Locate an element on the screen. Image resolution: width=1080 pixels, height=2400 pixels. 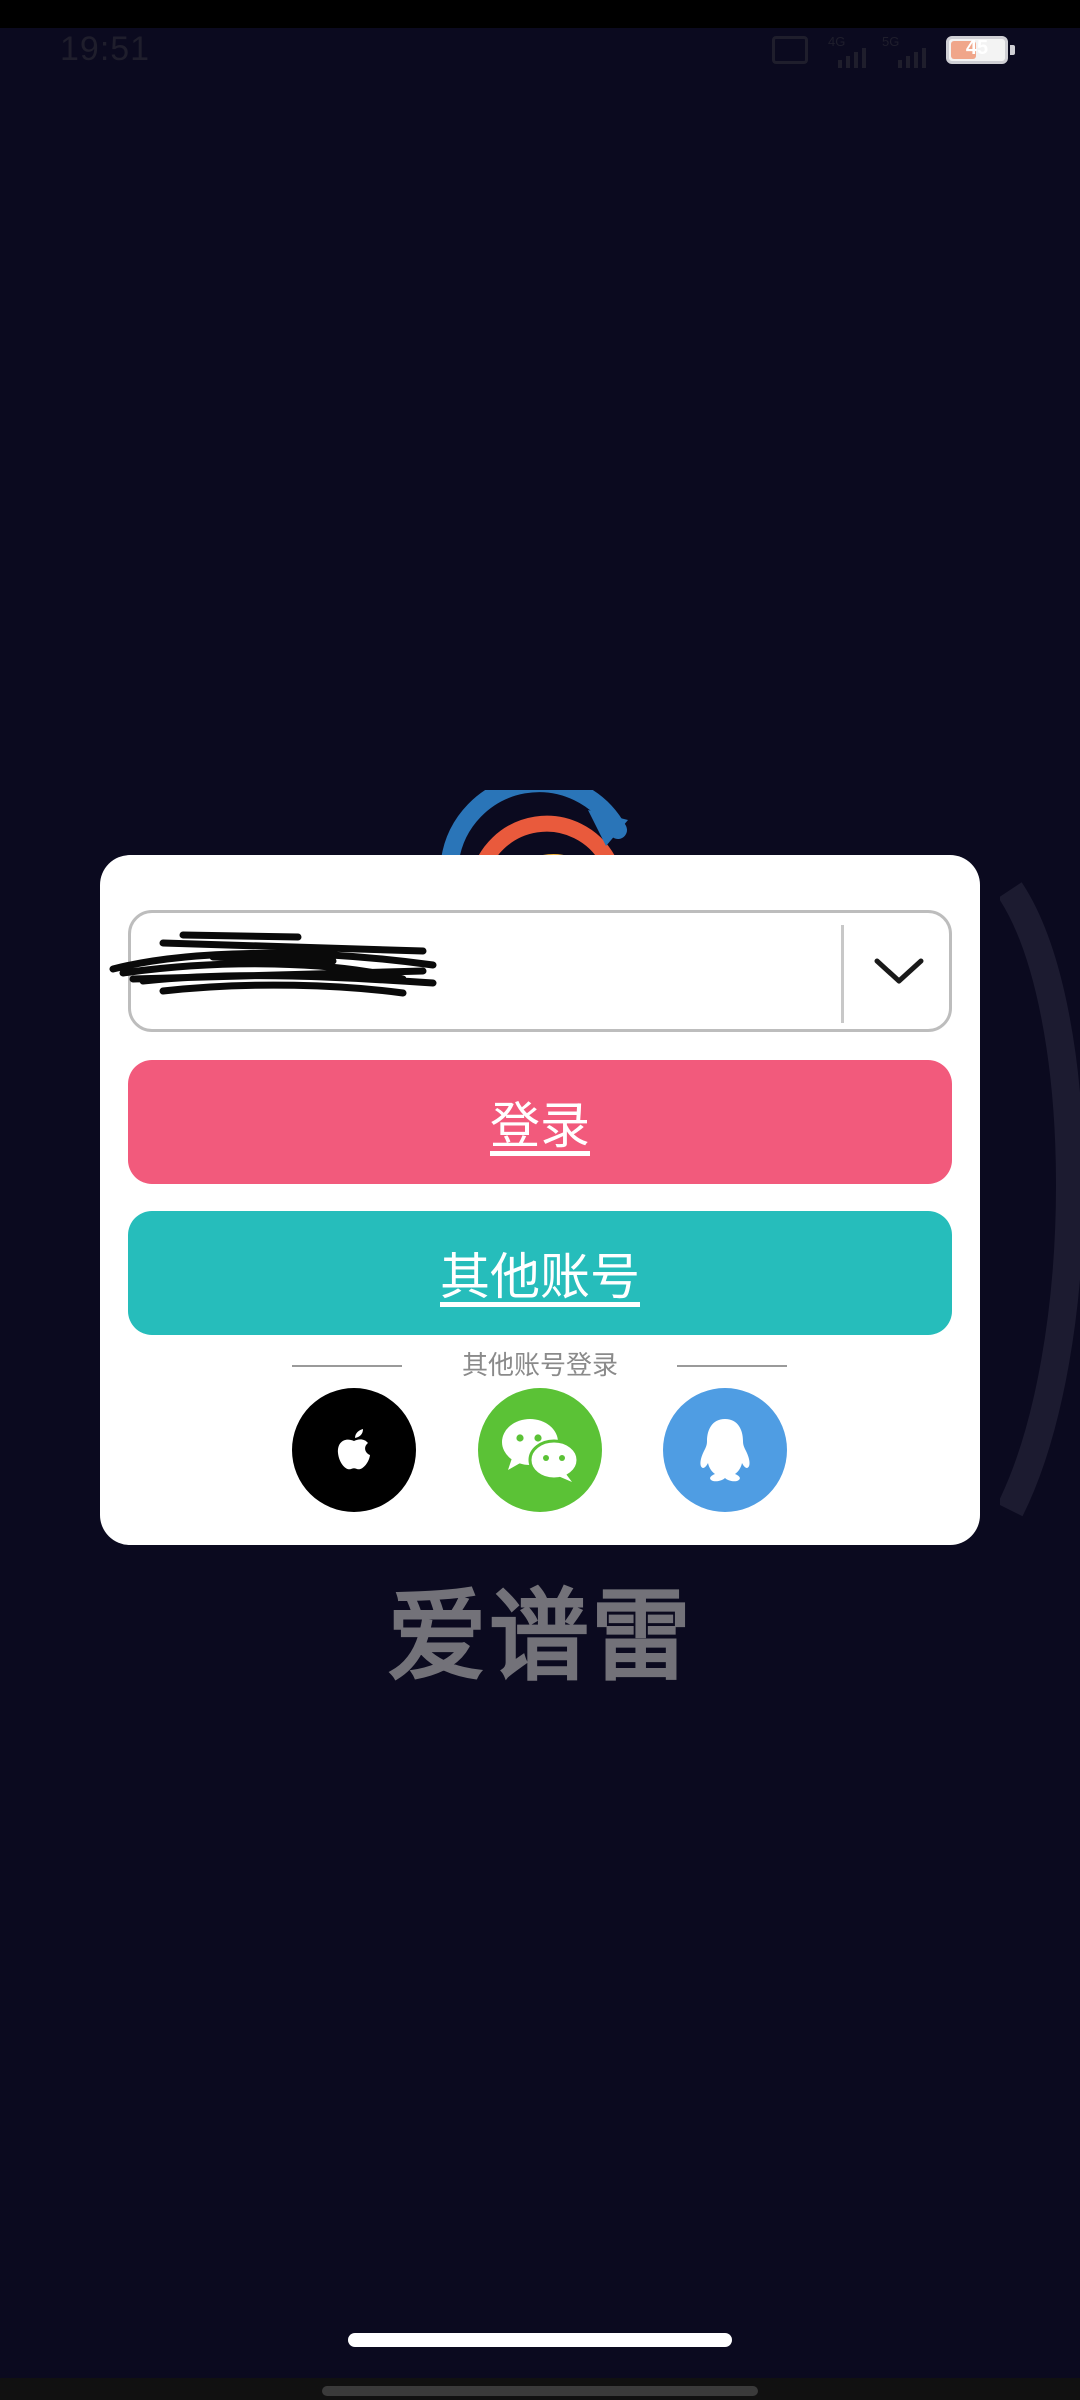
signal-1-icon: 4G is located at coordinates (850, 51).